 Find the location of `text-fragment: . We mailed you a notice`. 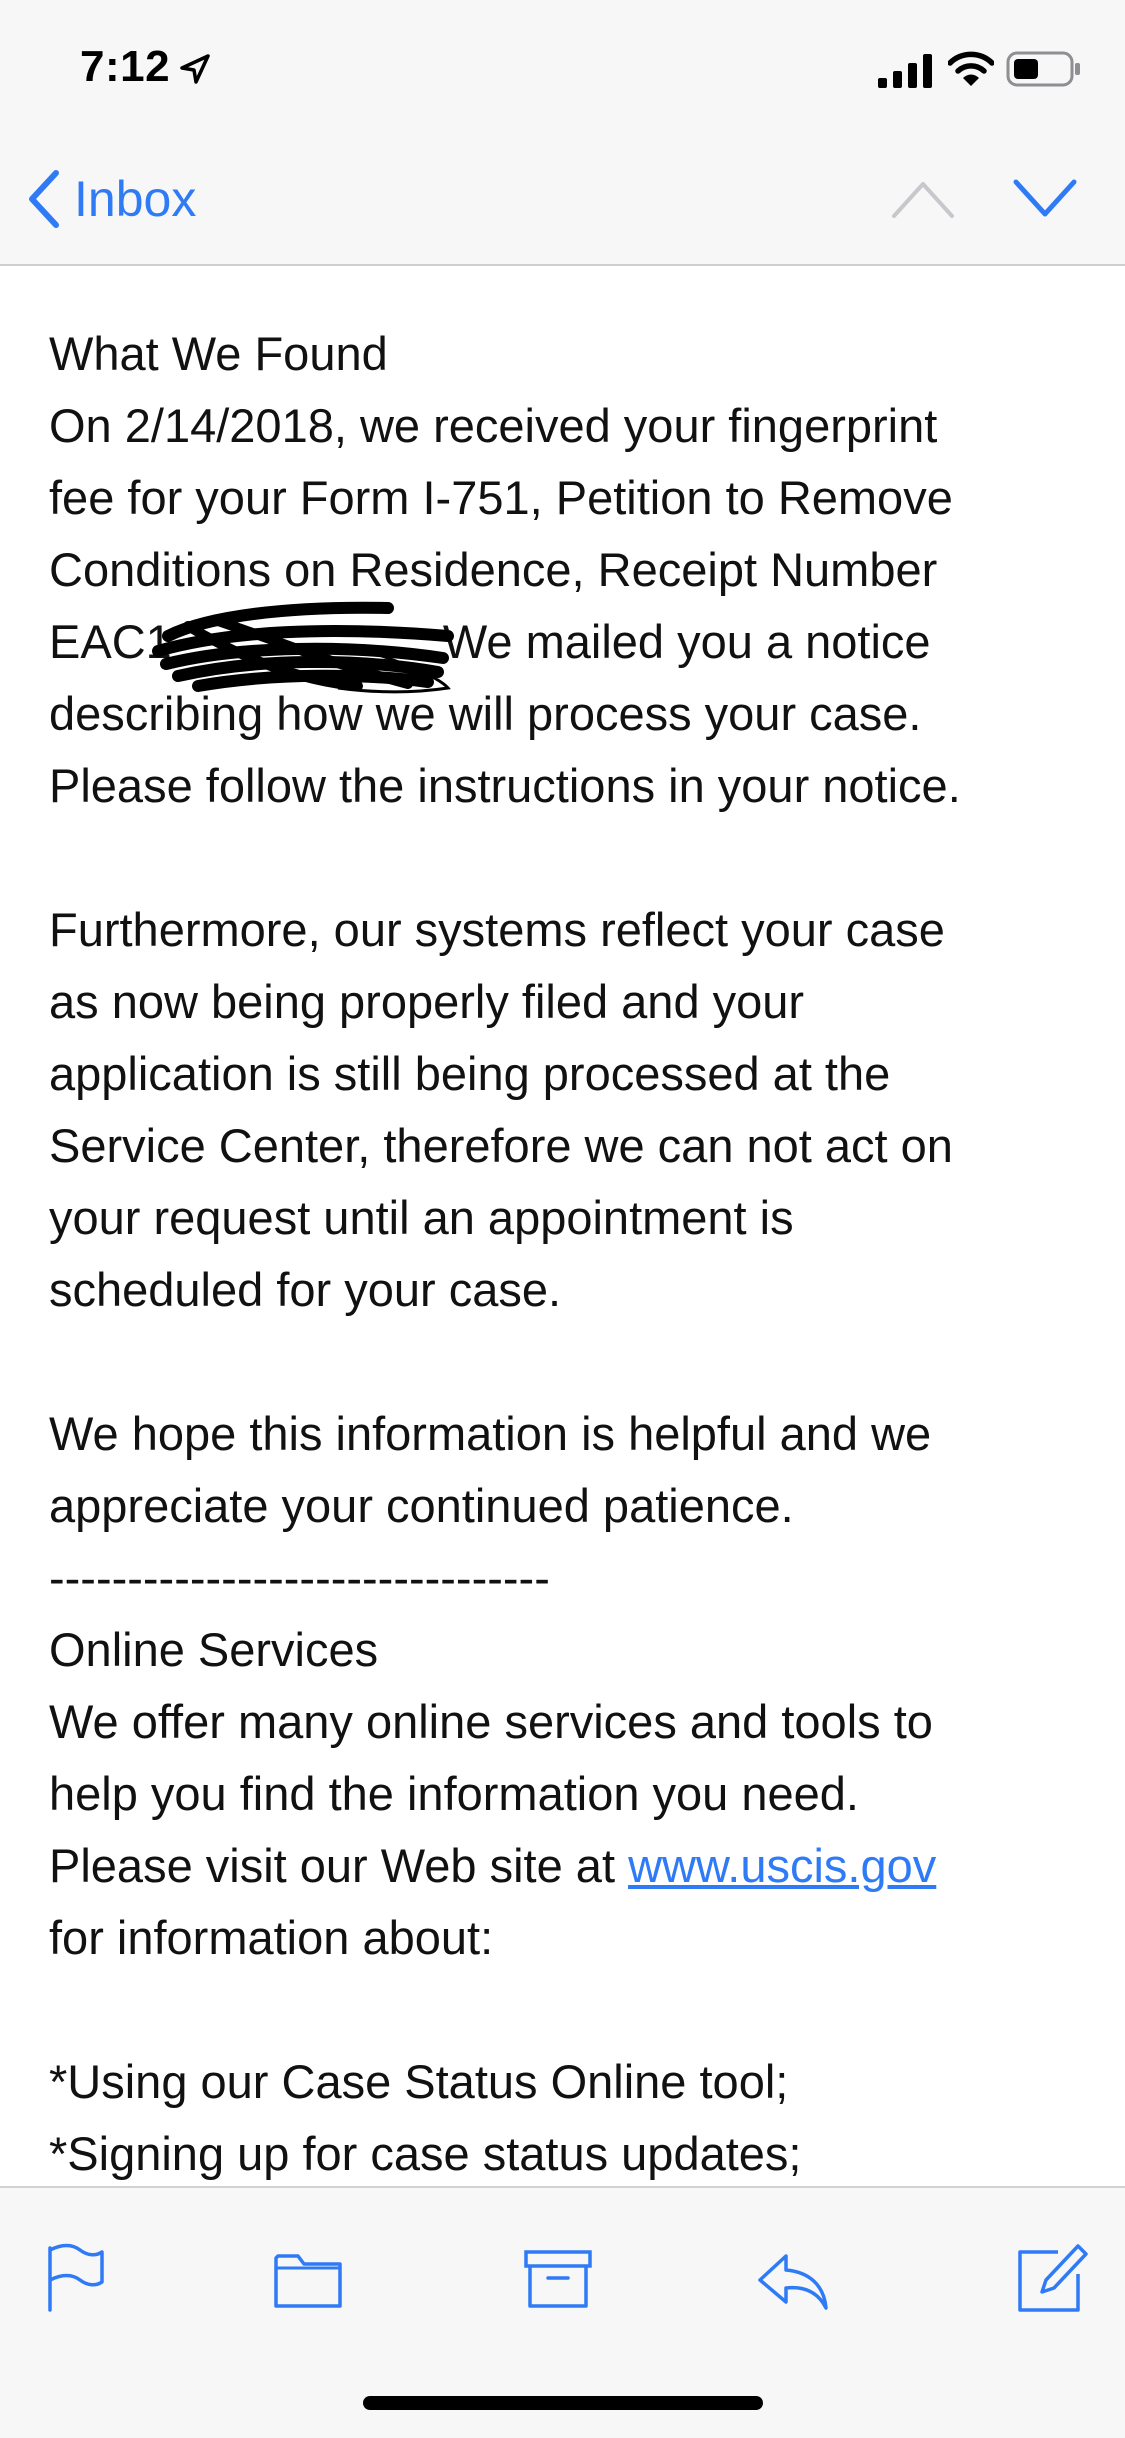

text-fragment: . We mailed you a notice is located at coordinates (673, 641).